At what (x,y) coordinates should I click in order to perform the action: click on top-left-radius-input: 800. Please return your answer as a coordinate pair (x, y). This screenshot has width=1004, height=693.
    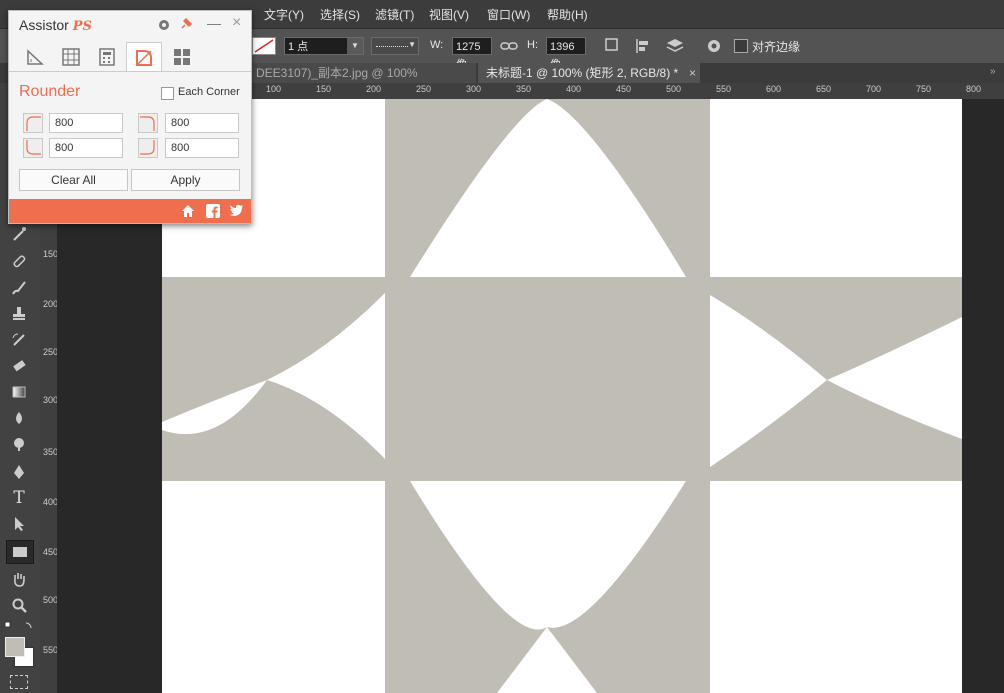
    Looking at the image, I should click on (86, 123).